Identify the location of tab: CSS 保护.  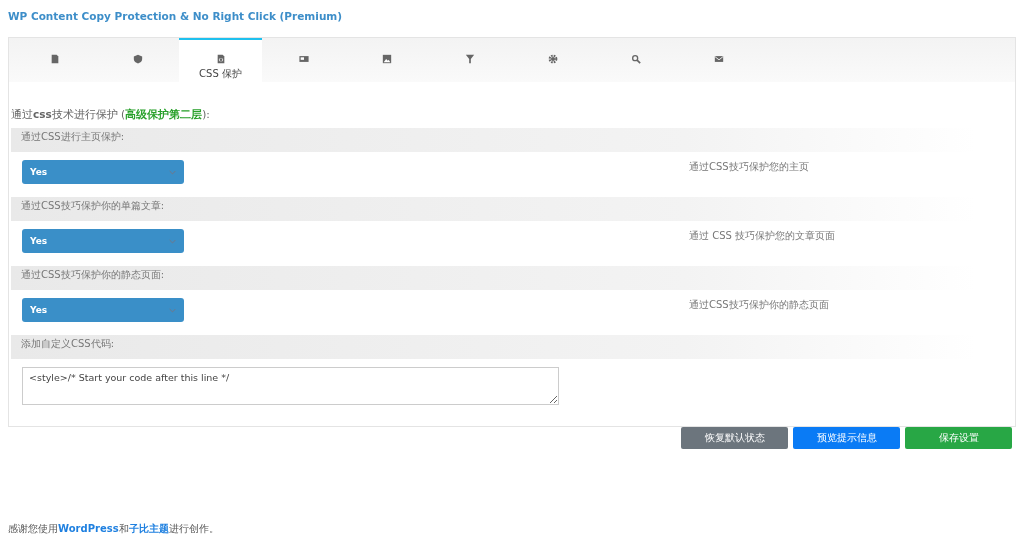
(220, 60).